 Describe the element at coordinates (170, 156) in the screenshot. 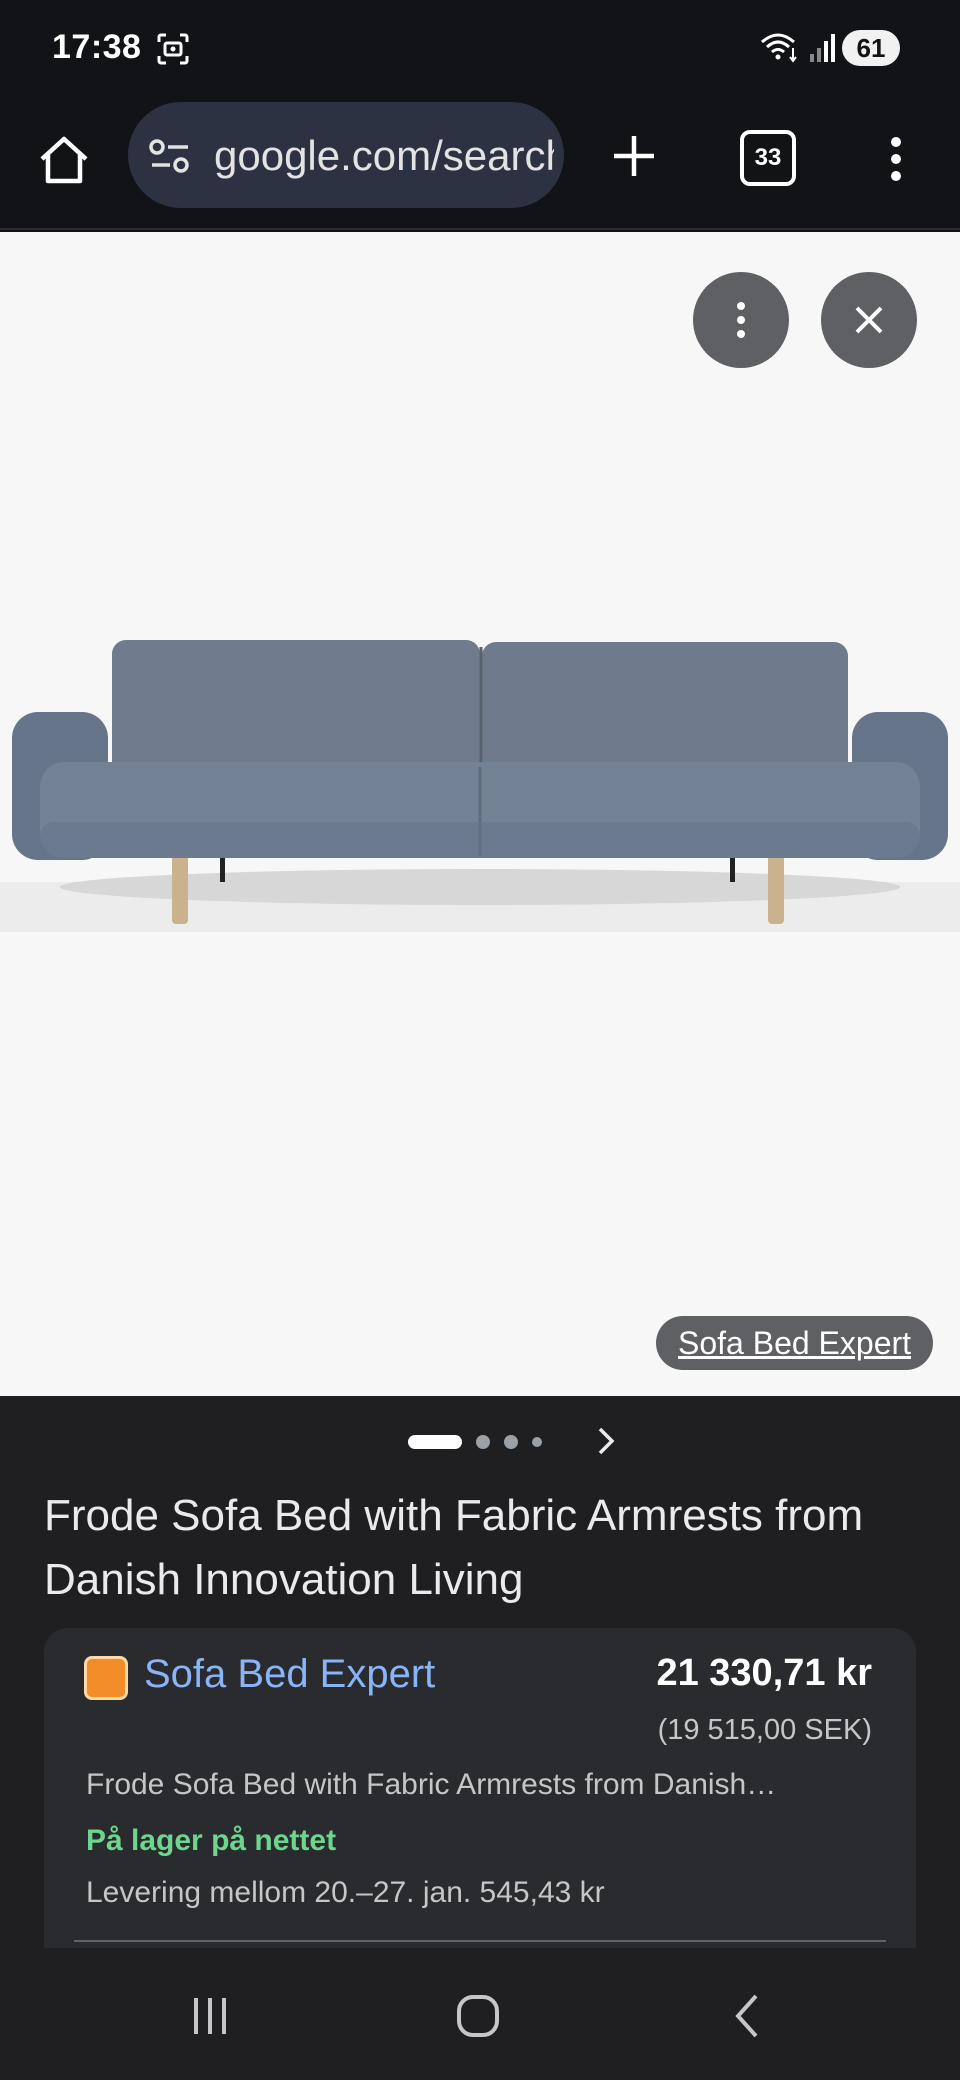

I see `site-settings-icon` at that location.